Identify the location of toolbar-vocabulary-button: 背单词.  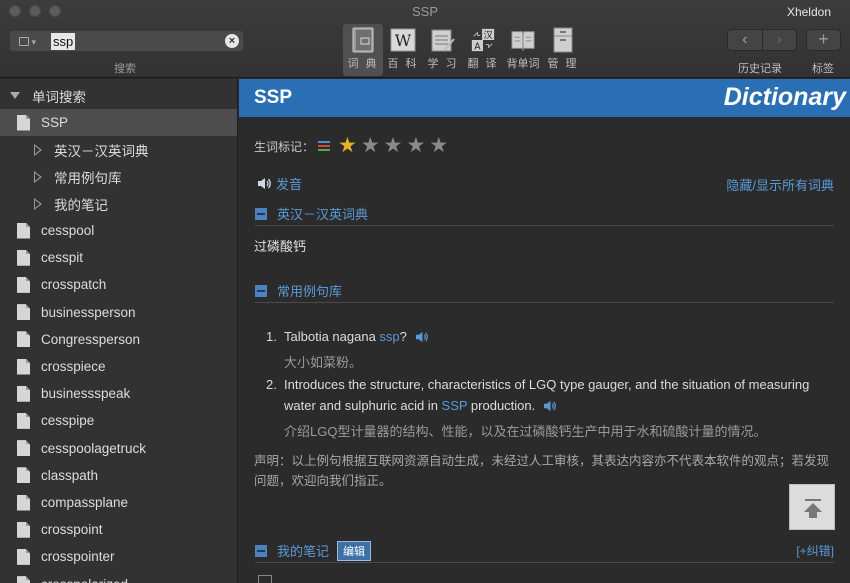
(523, 50).